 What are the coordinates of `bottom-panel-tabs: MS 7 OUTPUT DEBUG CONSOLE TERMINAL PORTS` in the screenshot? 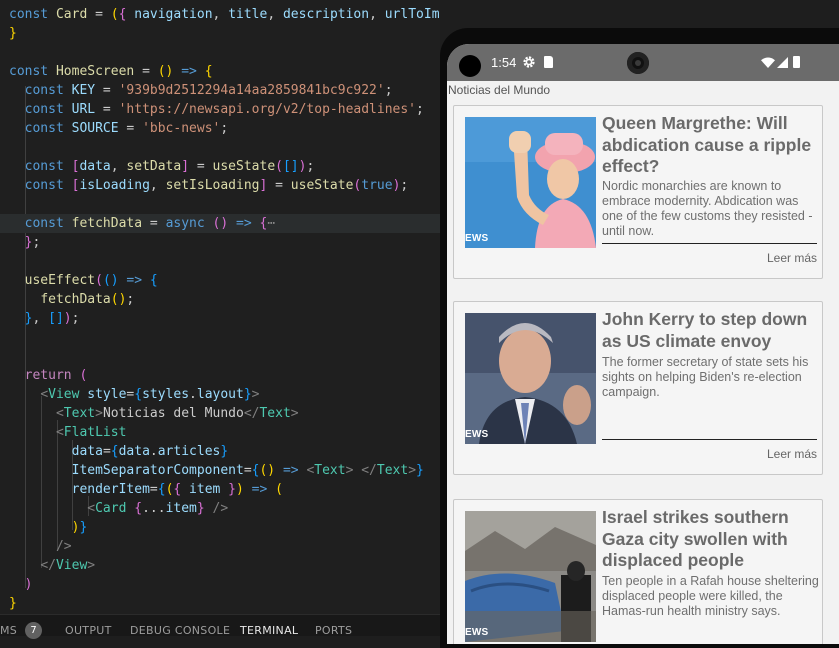 It's located at (220, 626).